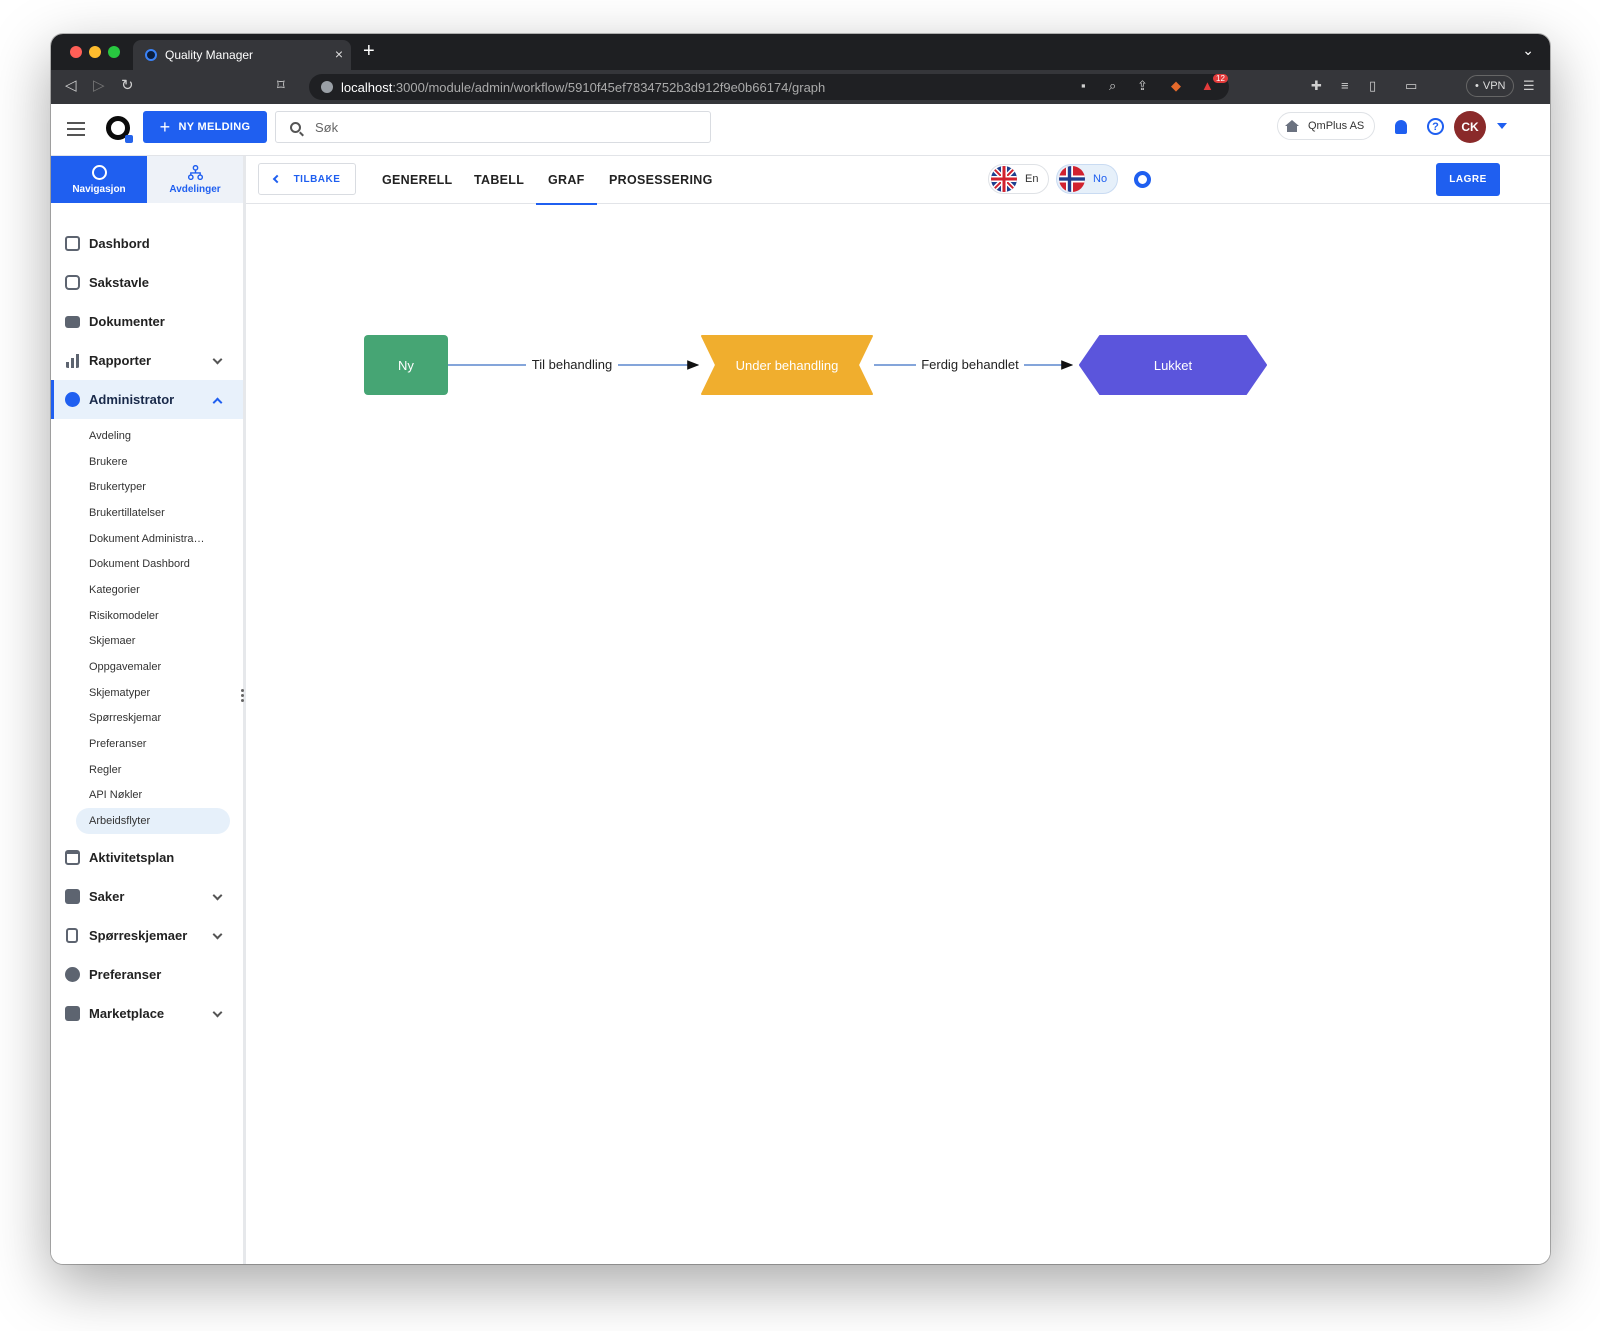  I want to click on admin-subitem-preferanser: Preferanser, so click(147, 744).